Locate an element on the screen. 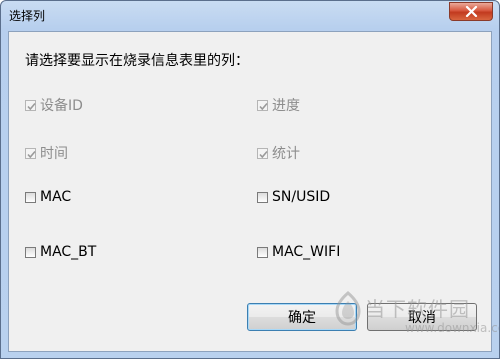 The height and width of the screenshot is (359, 500). checkbox-label: MAC_WIFI is located at coordinates (306, 252).